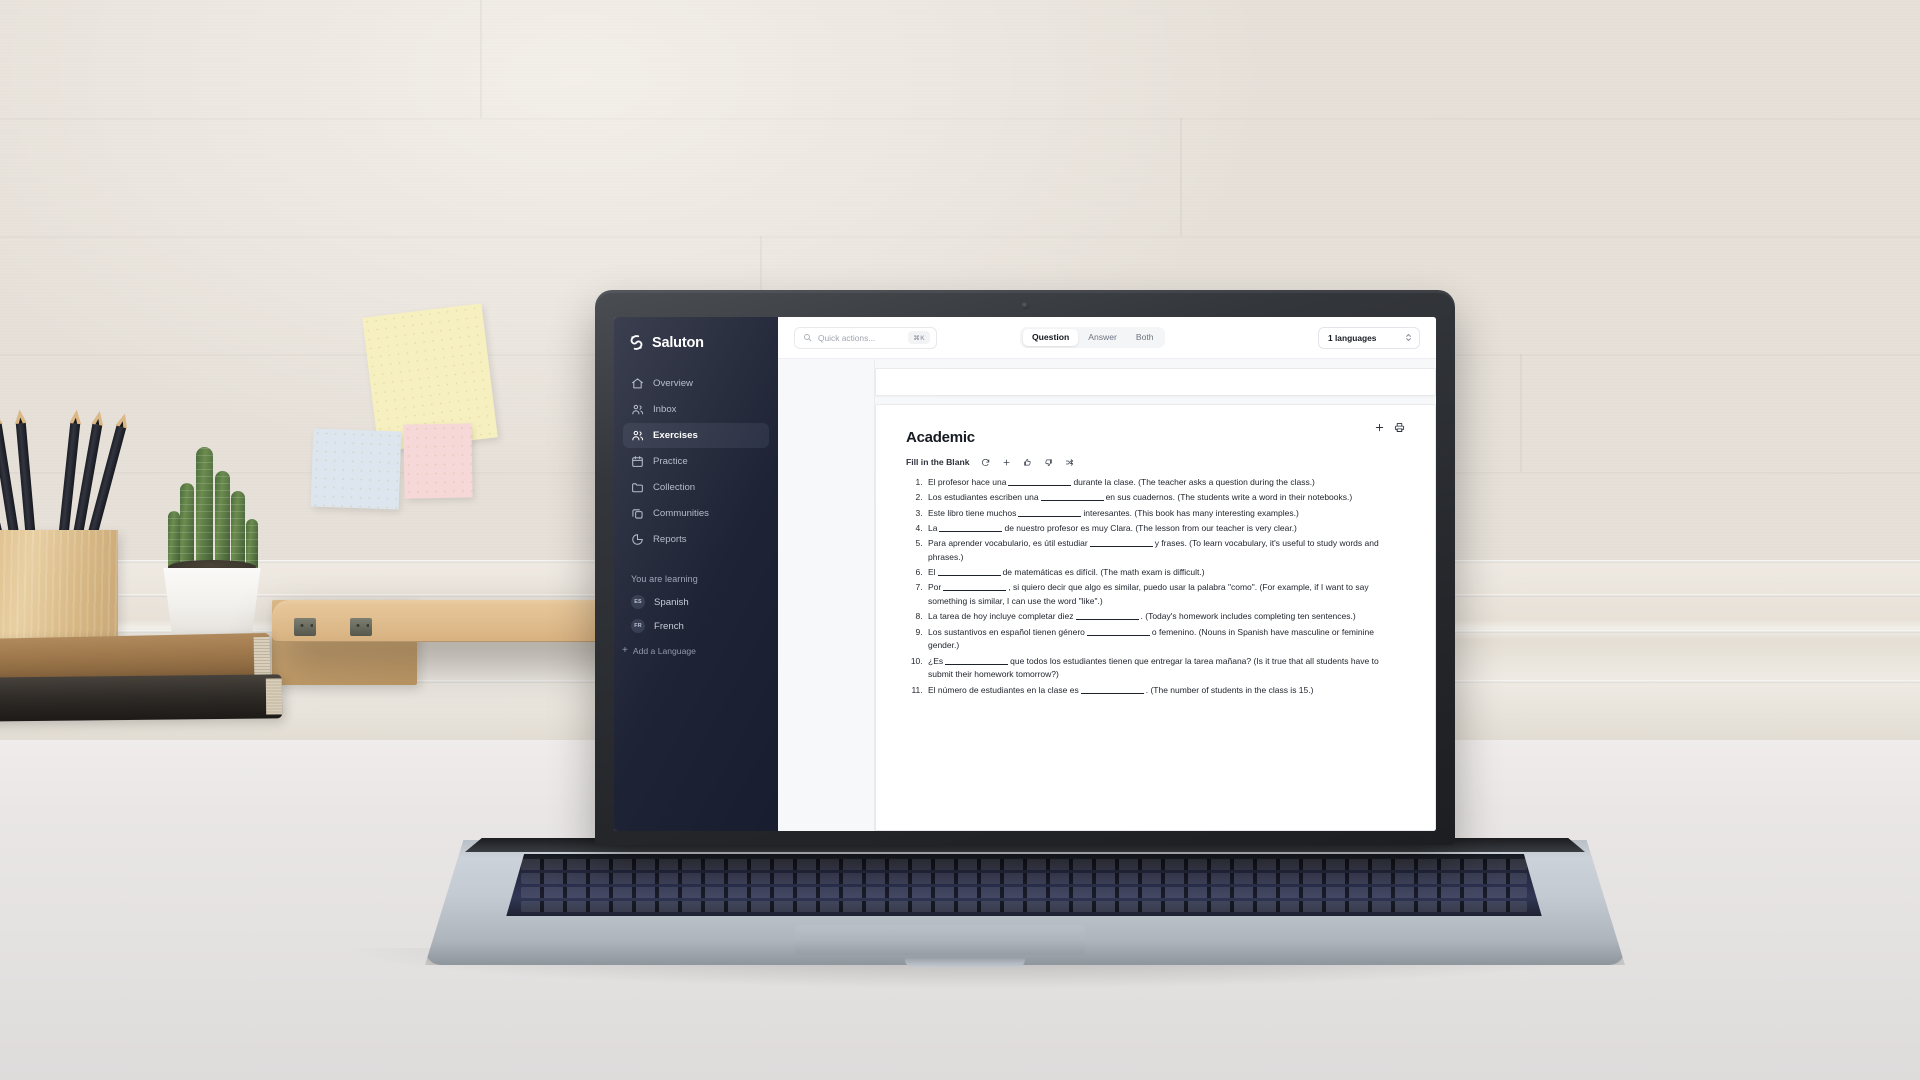  I want to click on question-pre: El, so click(932, 572).